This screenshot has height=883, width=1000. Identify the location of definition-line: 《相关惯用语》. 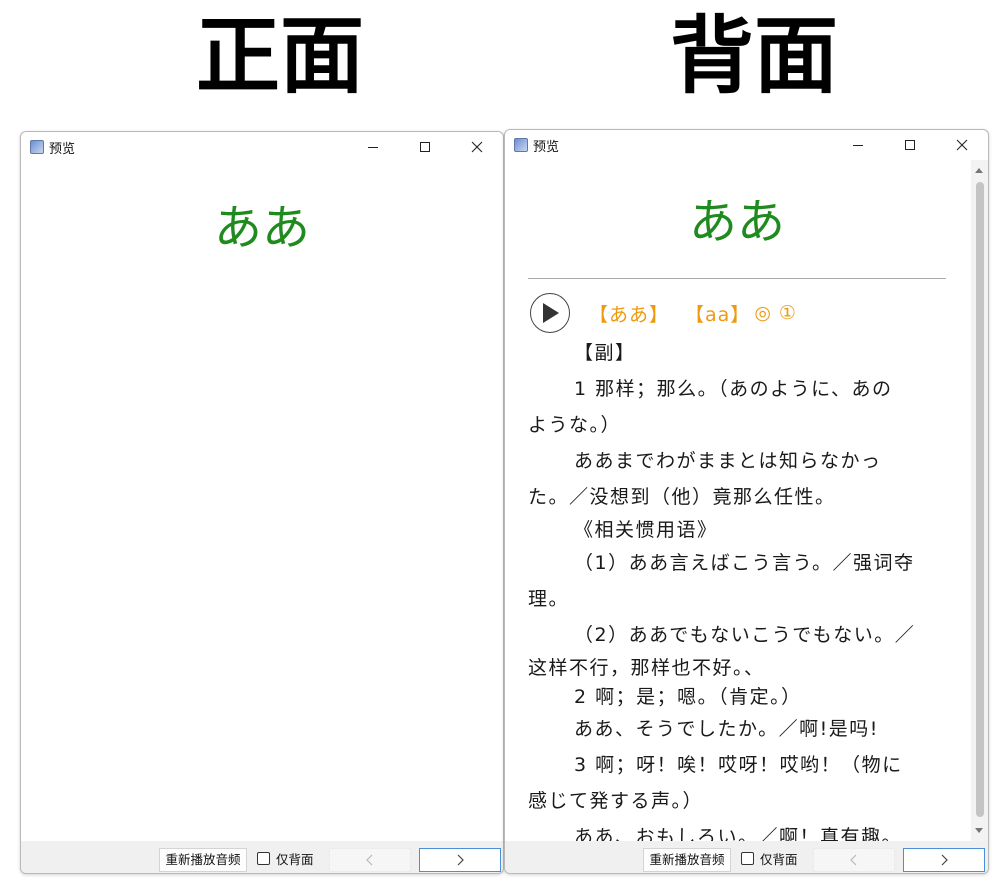
(646, 530).